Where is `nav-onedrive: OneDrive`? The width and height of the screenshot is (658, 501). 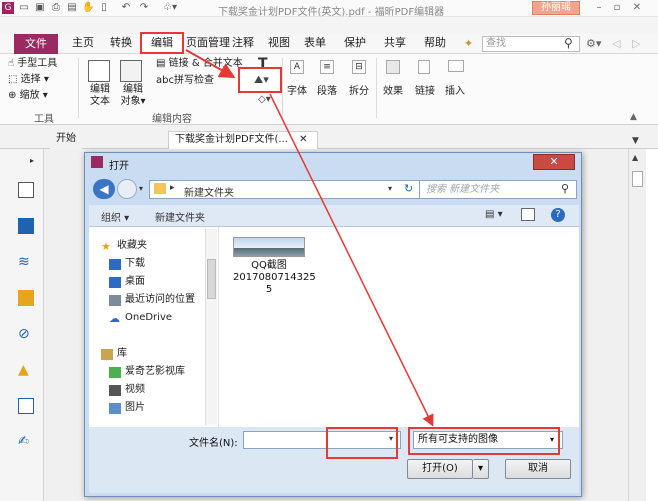 nav-onedrive: OneDrive is located at coordinates (148, 318).